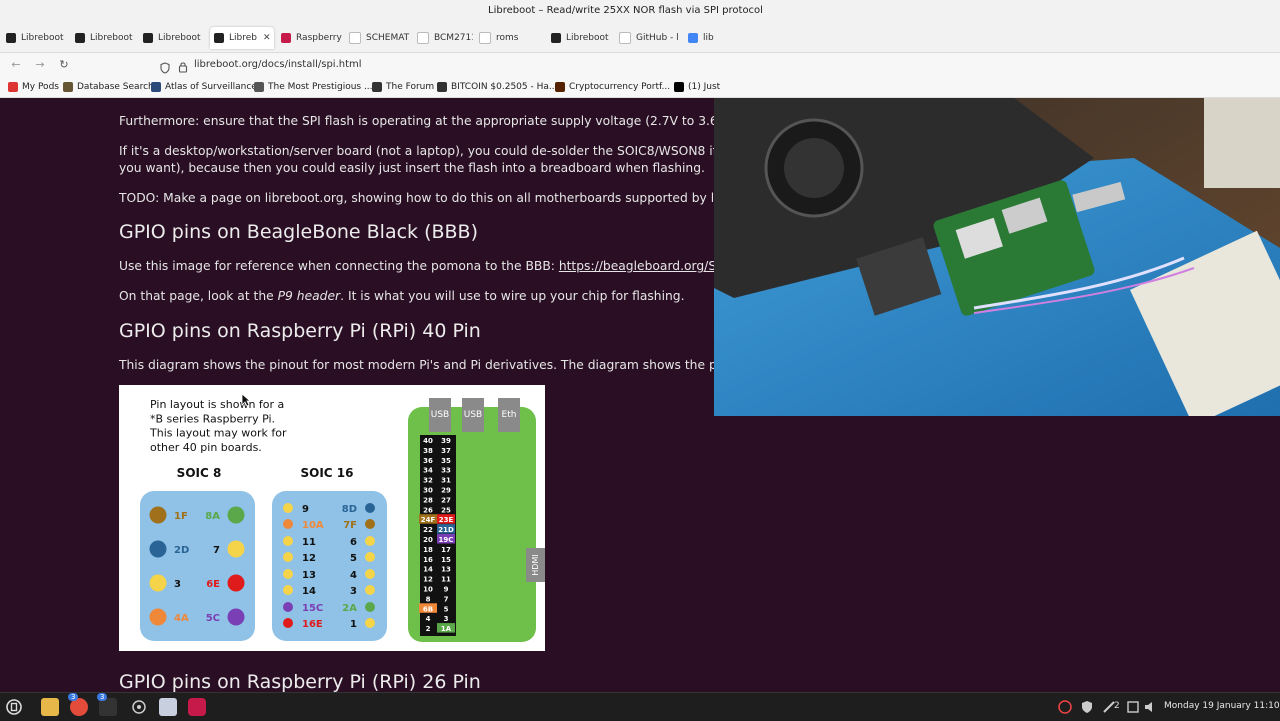  Describe the element at coordinates (204, 87) in the screenshot. I see `bookmark-3: Atlas of Surveillance` at that location.